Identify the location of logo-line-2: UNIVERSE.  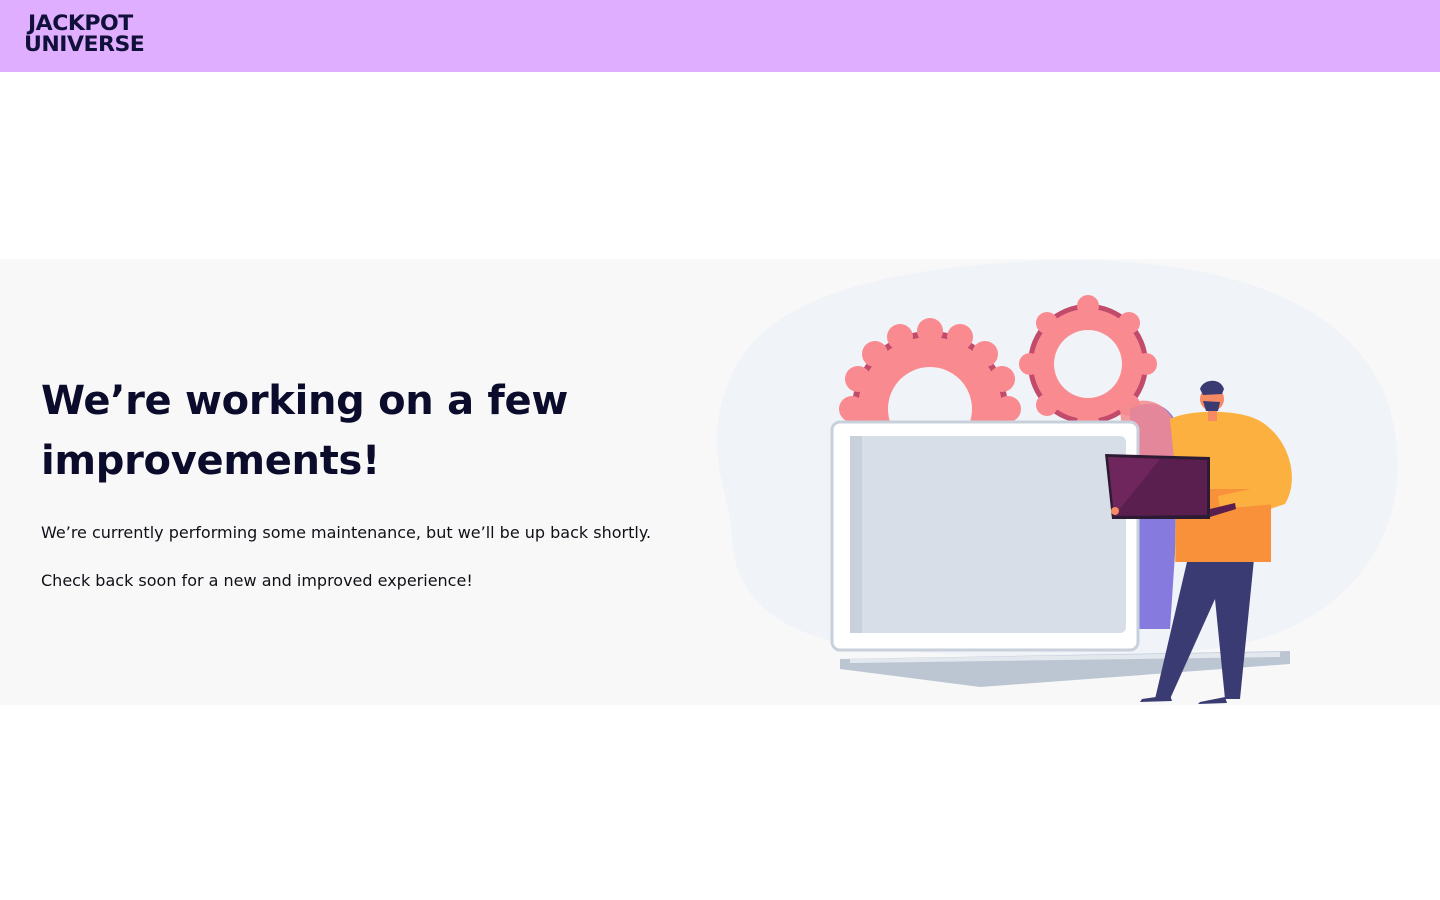
(84, 45).